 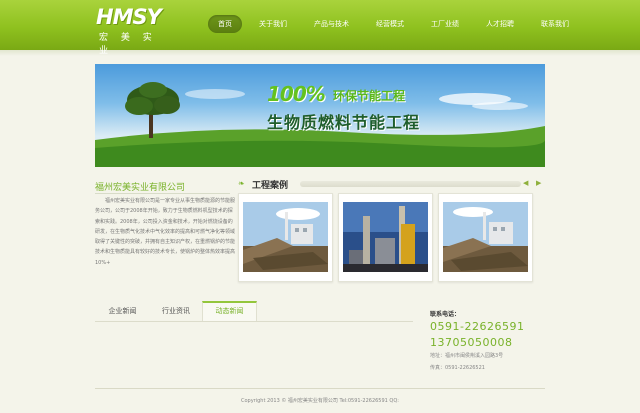 What do you see at coordinates (344, 122) in the screenshot?
I see `banner-headline-2: 生物质燃料节能工程` at bounding box center [344, 122].